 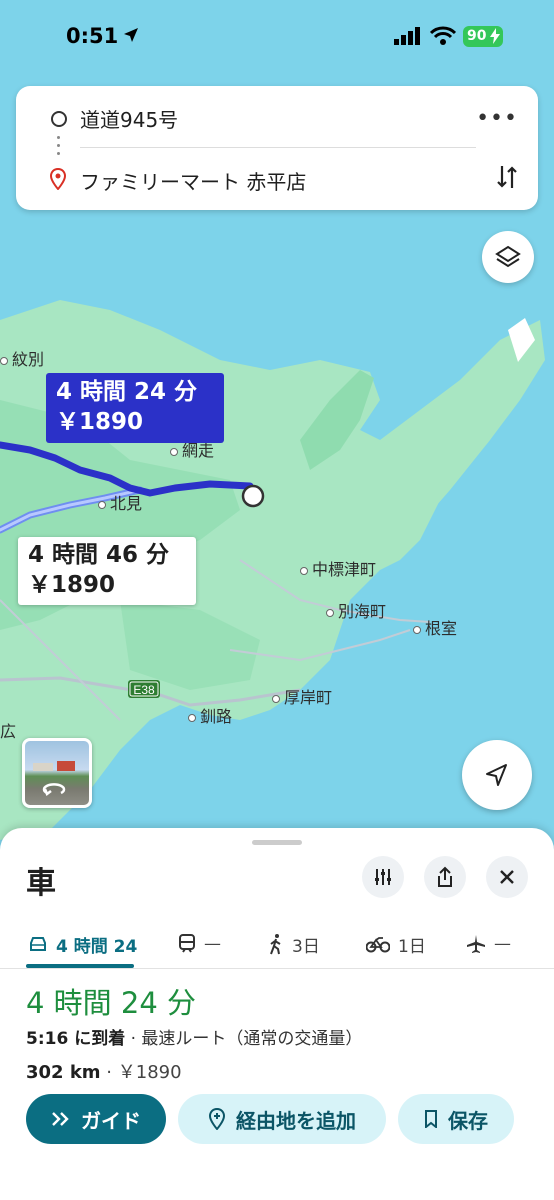 What do you see at coordinates (217, 1119) in the screenshot?
I see `add-location-icon` at bounding box center [217, 1119].